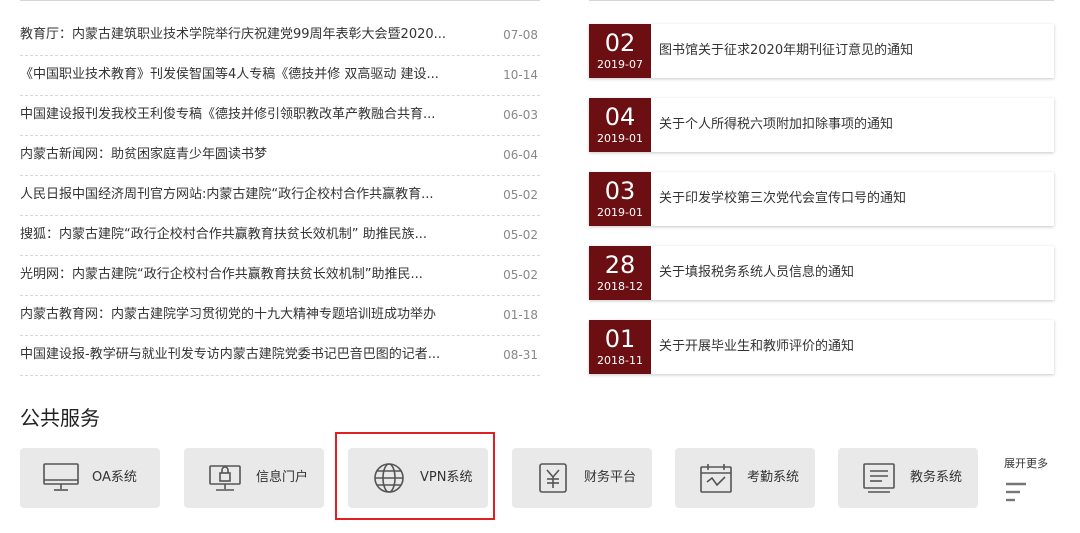 This screenshot has height=533, width=1080. Describe the element at coordinates (520, 155) in the screenshot. I see `news-date: 06-04` at that location.